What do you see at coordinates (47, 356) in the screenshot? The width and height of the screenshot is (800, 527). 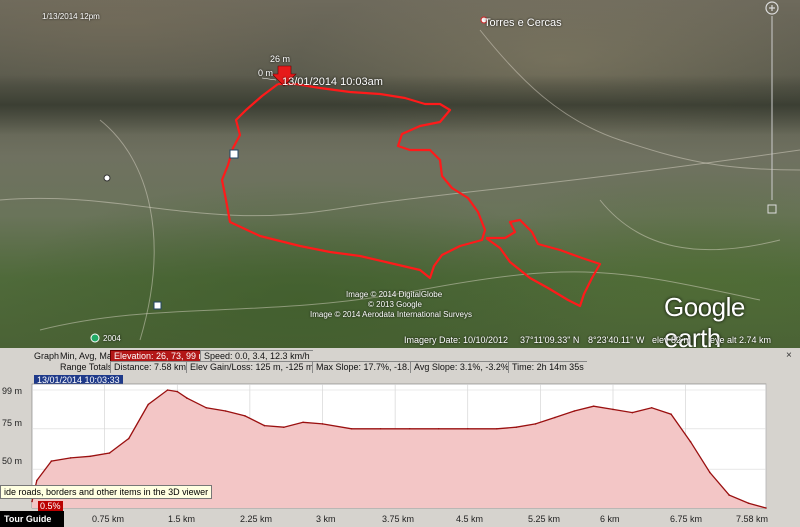 I see `graph-label: Graph` at bounding box center [47, 356].